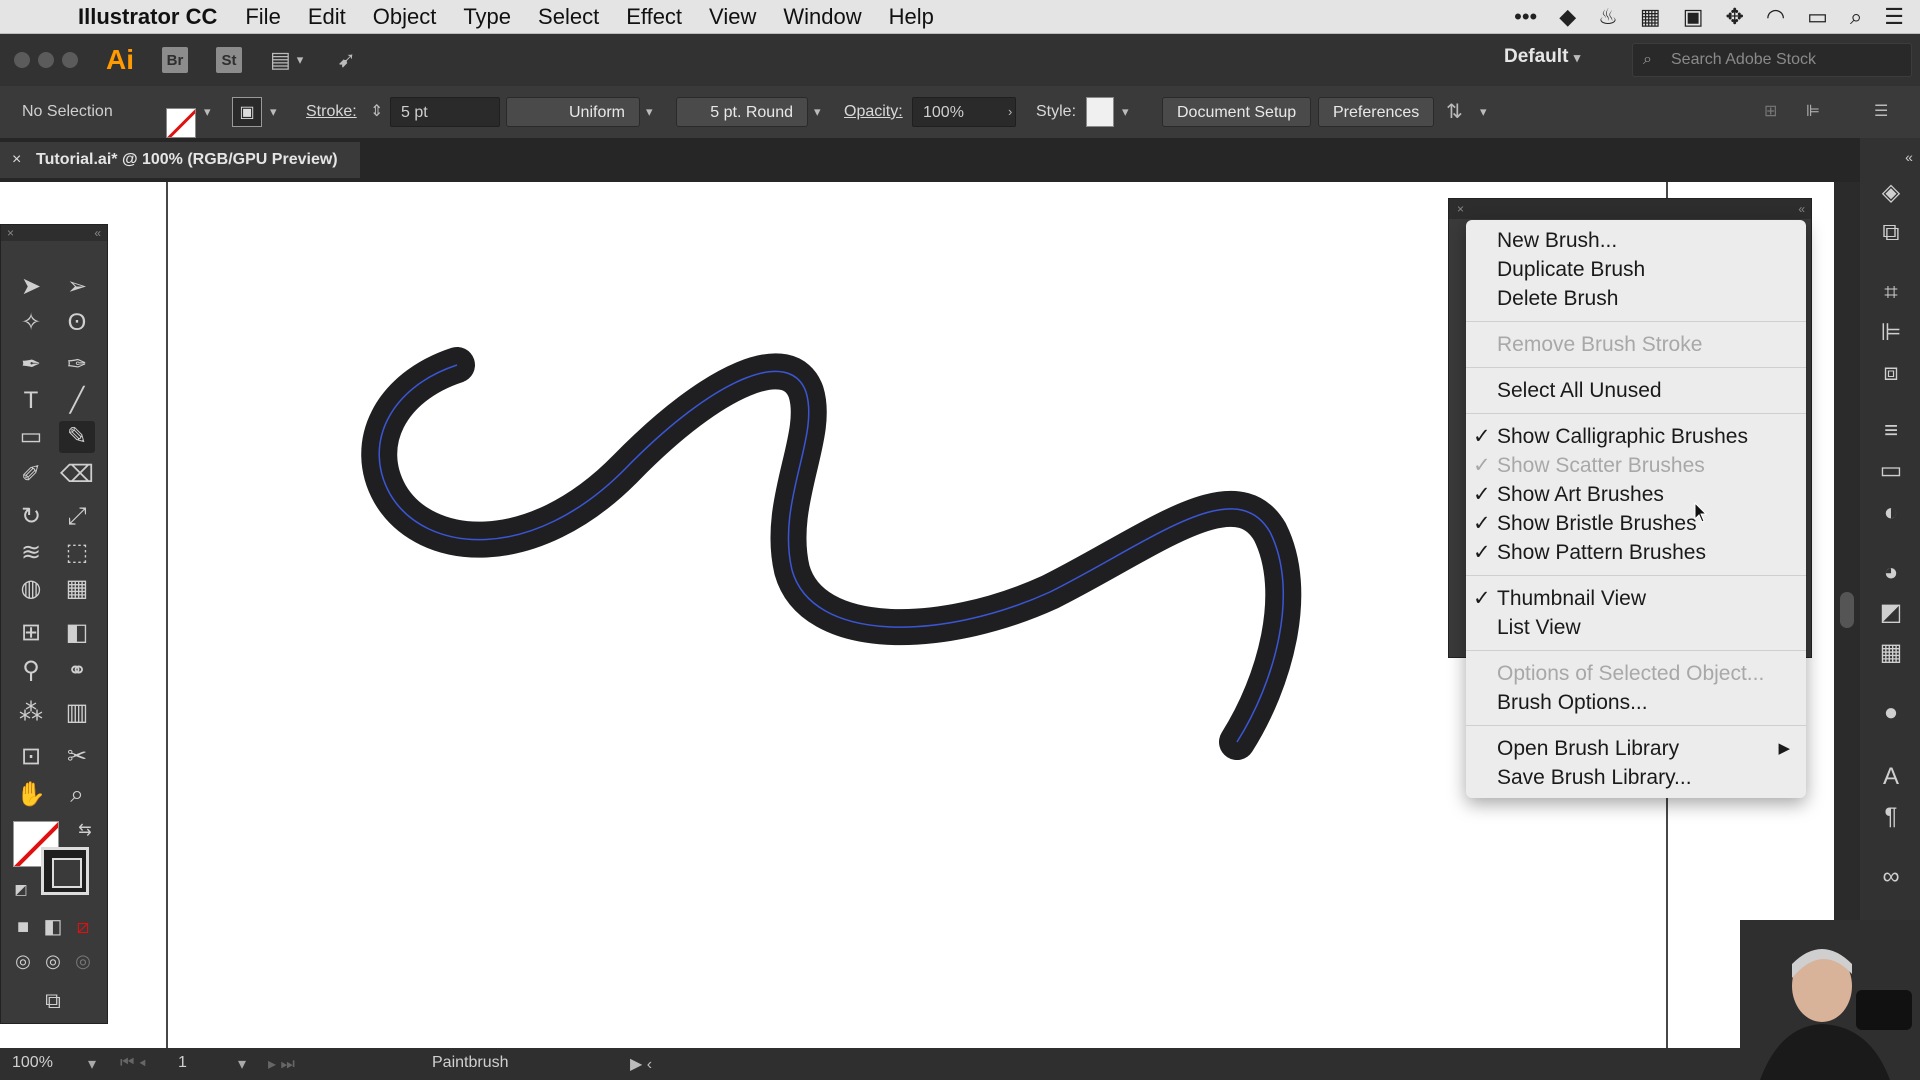 This screenshot has height=1080, width=1920. What do you see at coordinates (1817, 17) in the screenshot?
I see `battery-icon: ▭` at bounding box center [1817, 17].